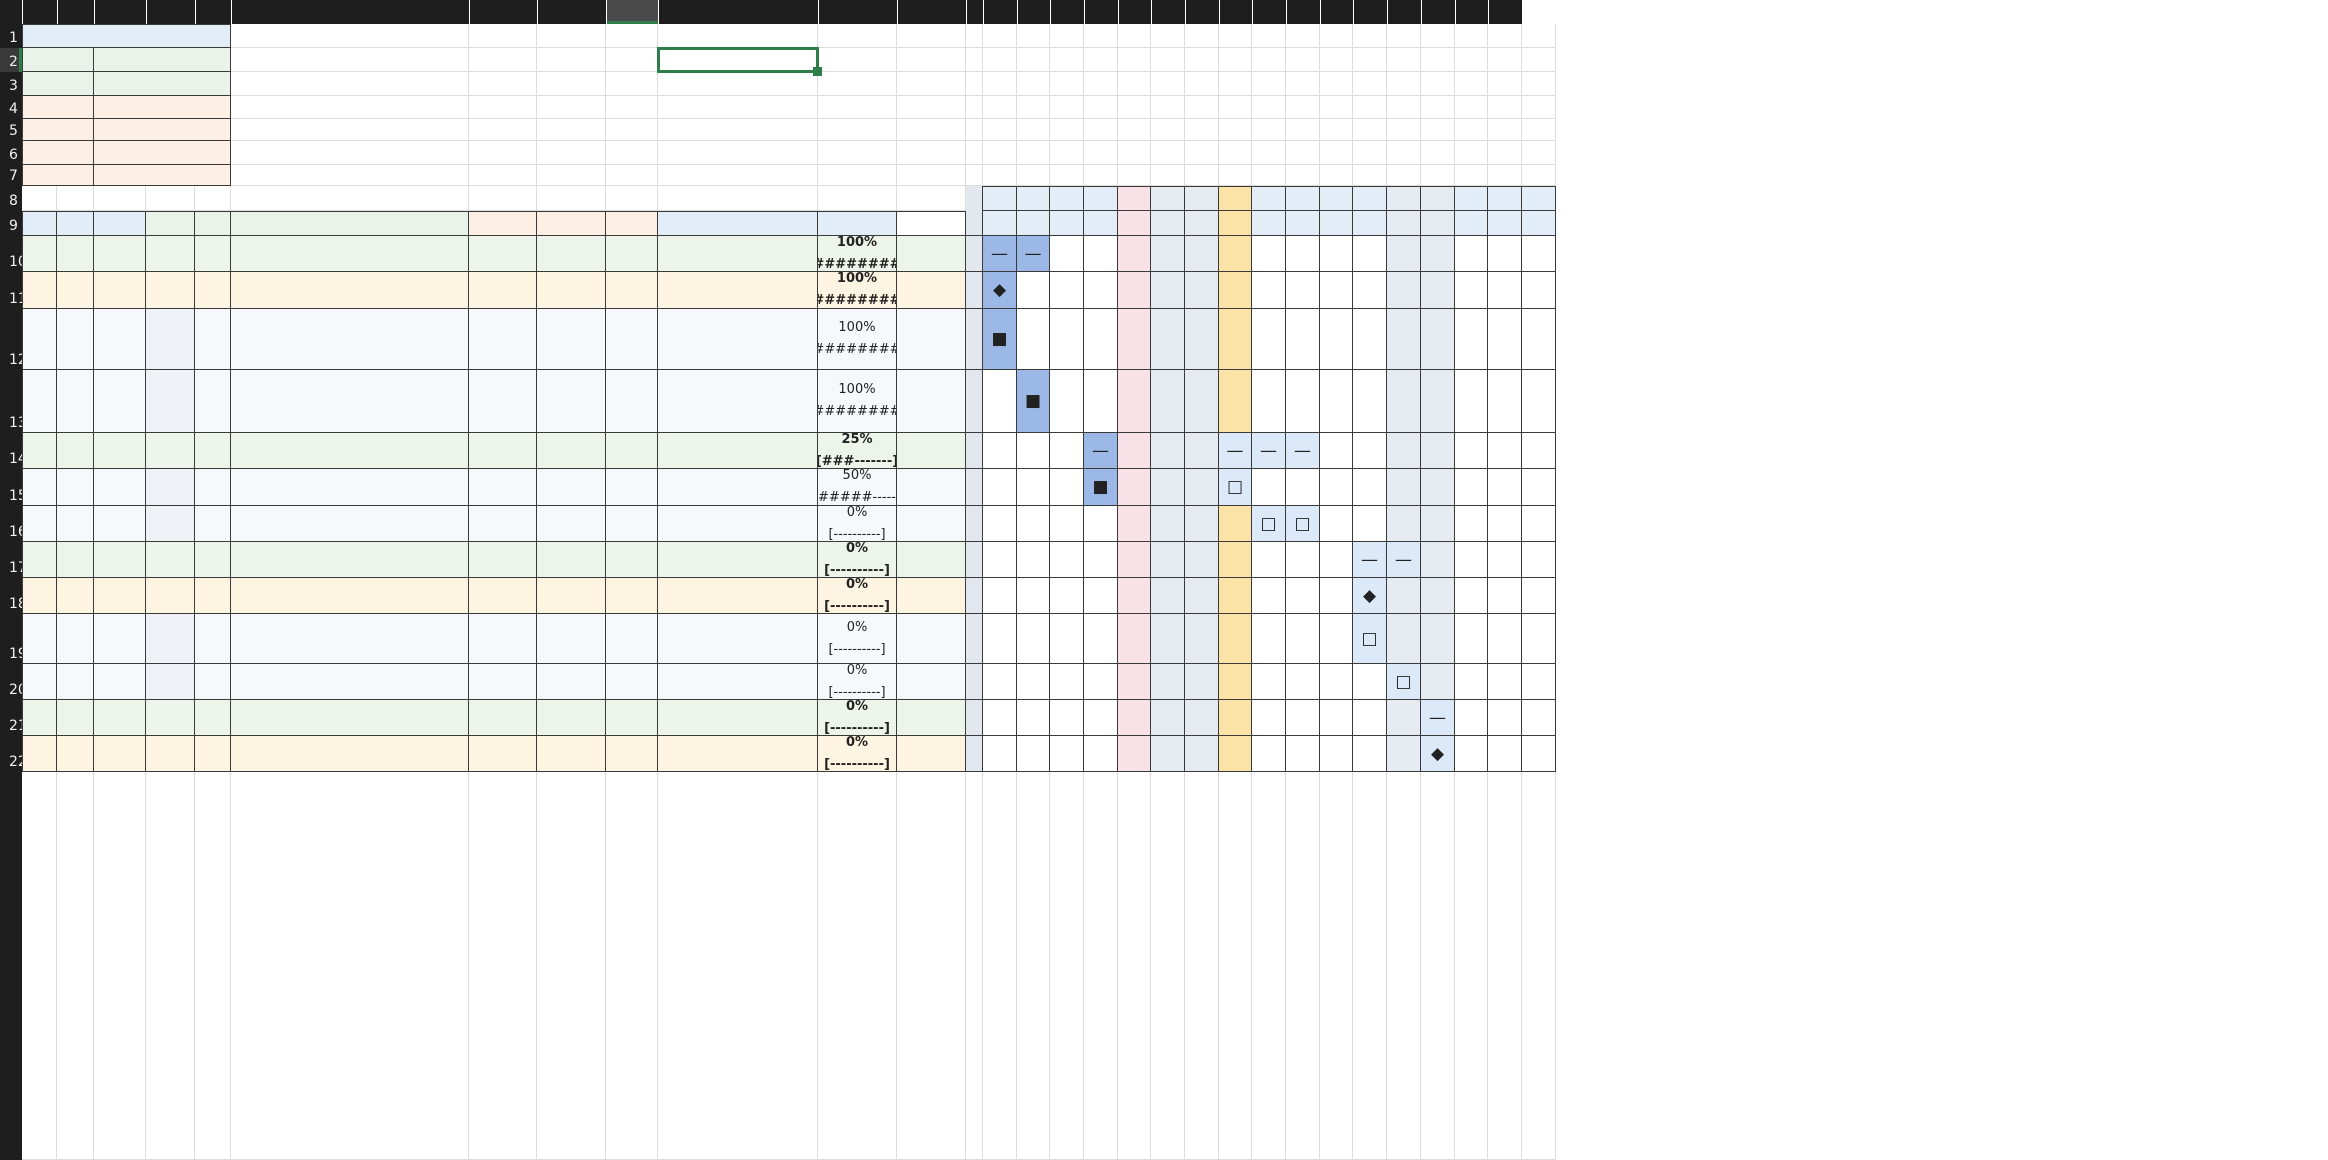 Image resolution: width=2328 pixels, height=1160 pixels. I want to click on cell-H7, so click(503, 175).